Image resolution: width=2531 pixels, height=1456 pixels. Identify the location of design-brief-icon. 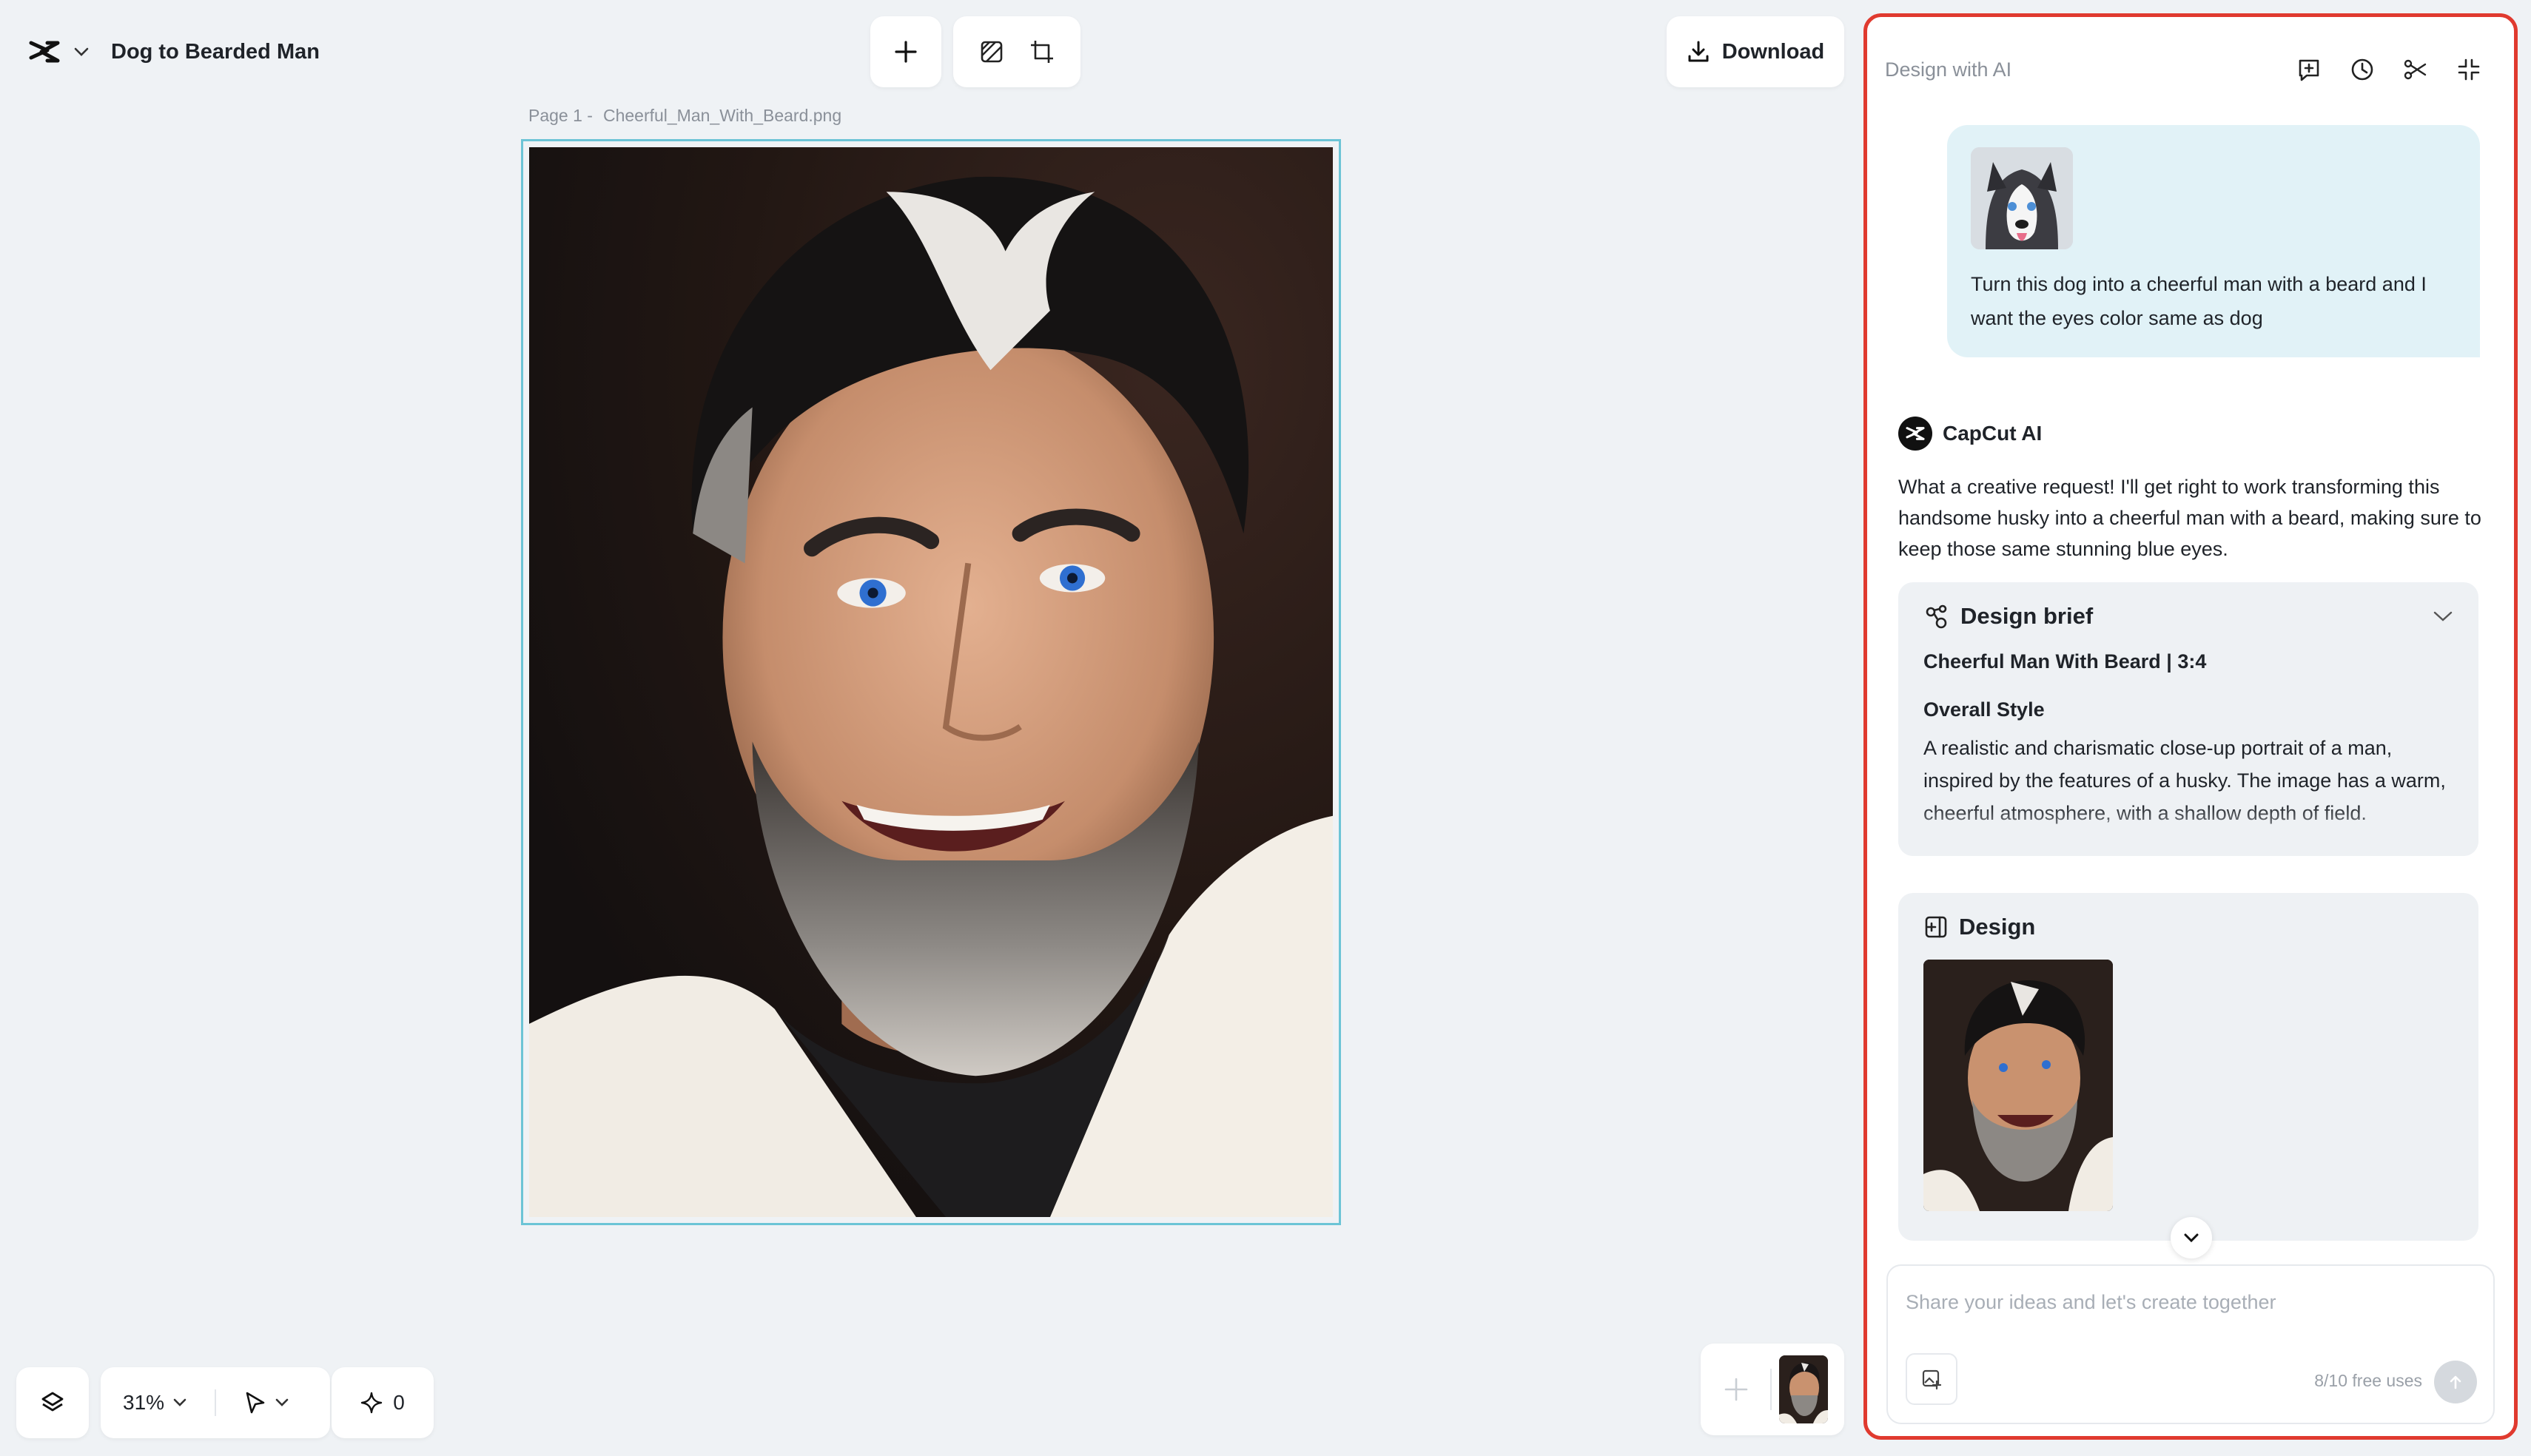
(1936, 617).